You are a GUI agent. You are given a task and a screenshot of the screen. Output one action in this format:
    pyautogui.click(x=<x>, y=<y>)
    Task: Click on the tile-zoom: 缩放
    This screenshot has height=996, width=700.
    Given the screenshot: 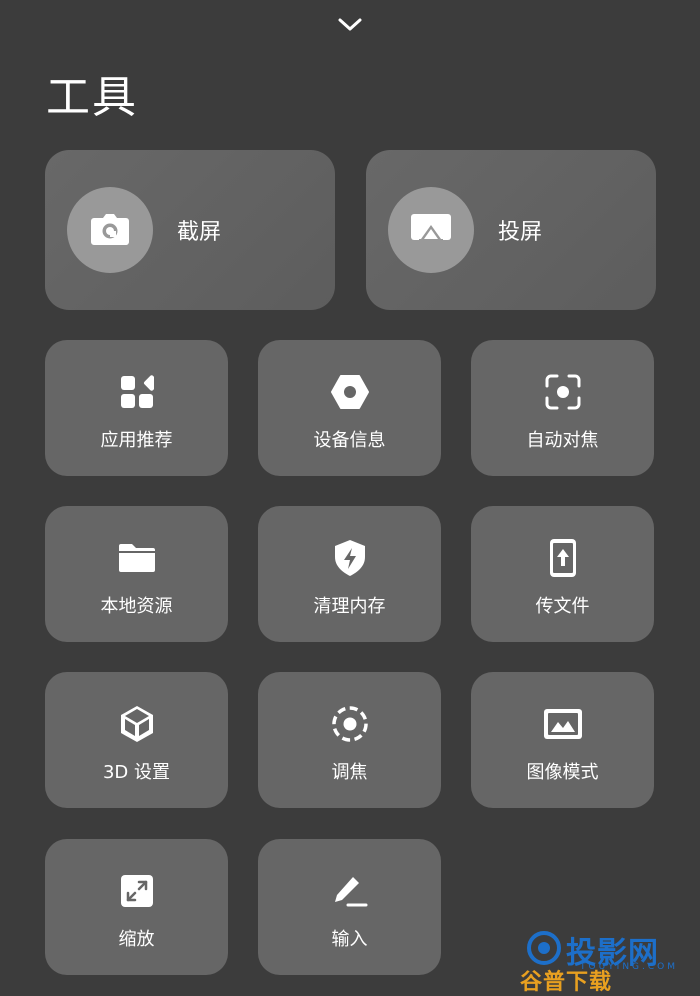 What is the action you would take?
    pyautogui.click(x=136, y=907)
    